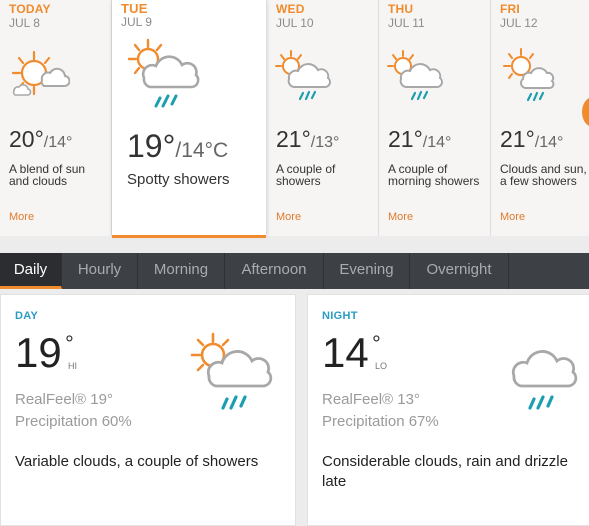  Describe the element at coordinates (64, 399) in the screenshot. I see `realfeel-value: RealFeel® 19°` at that location.